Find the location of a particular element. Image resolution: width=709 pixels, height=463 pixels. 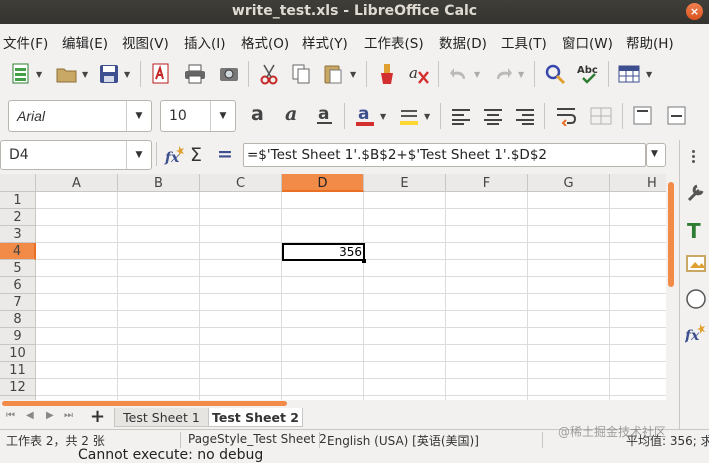

menu-format: 格式(O) is located at coordinates (265, 42).